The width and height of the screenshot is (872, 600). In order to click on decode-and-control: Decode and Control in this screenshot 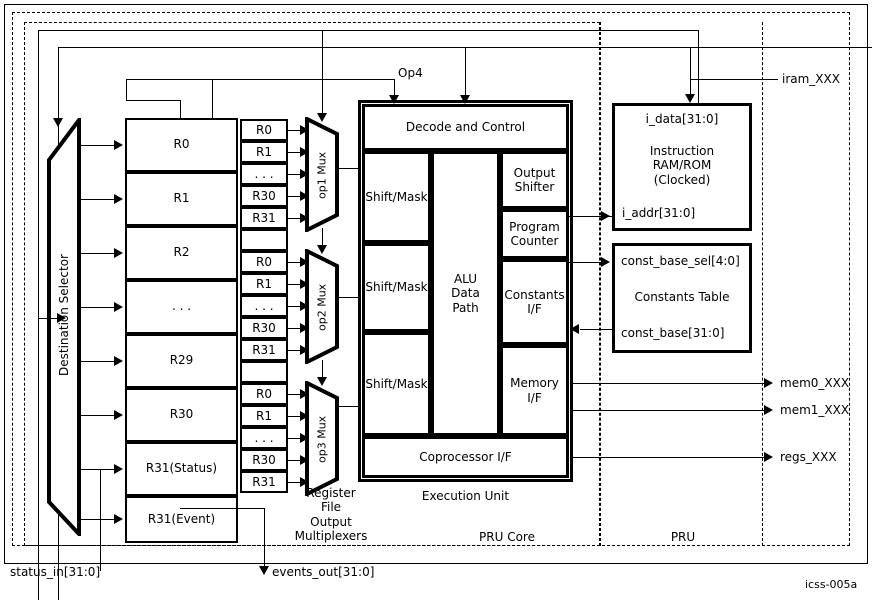, I will do `click(465, 127)`.